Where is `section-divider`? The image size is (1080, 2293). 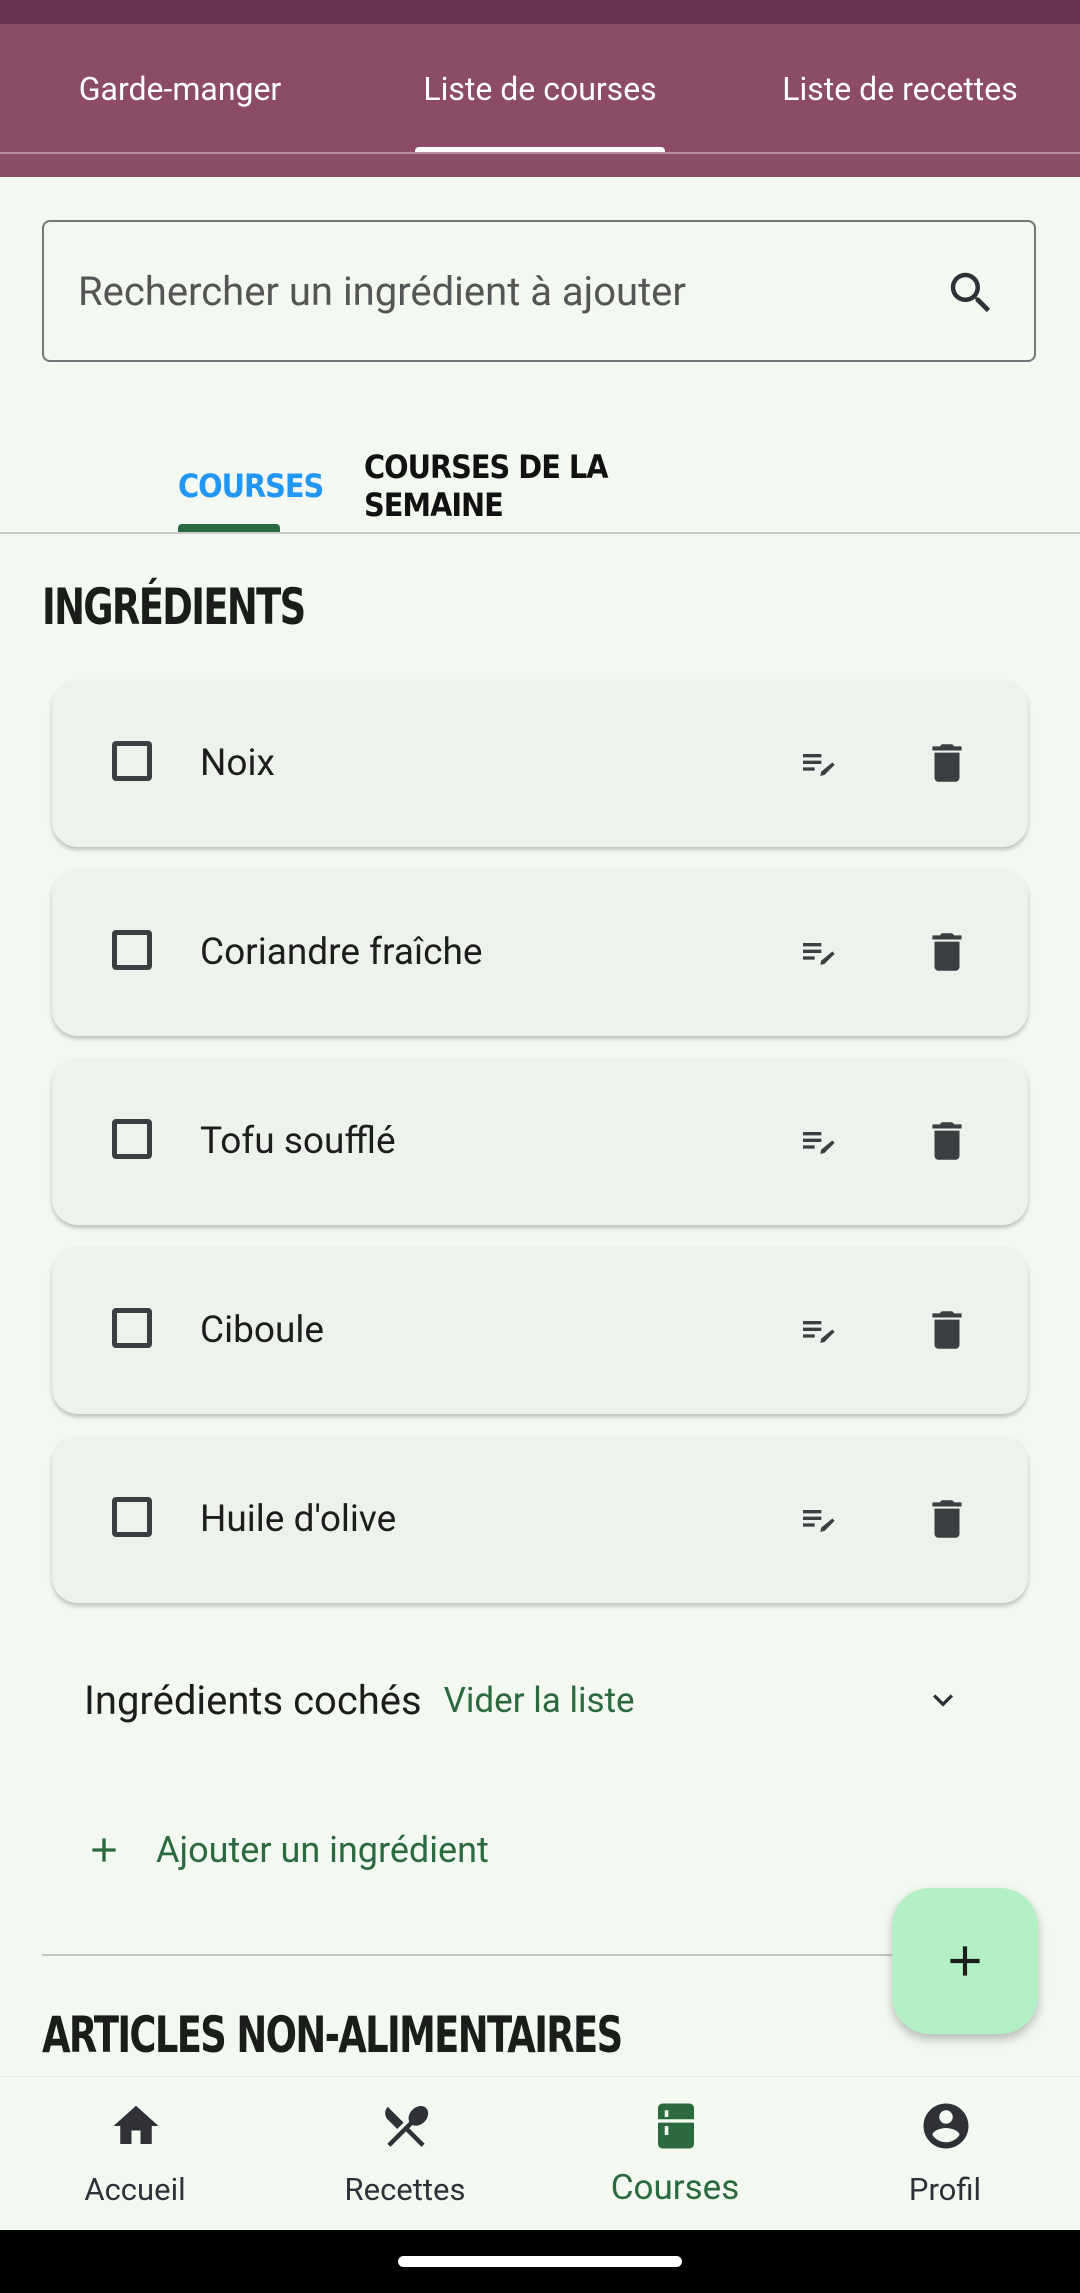
section-divider is located at coordinates (539, 1955).